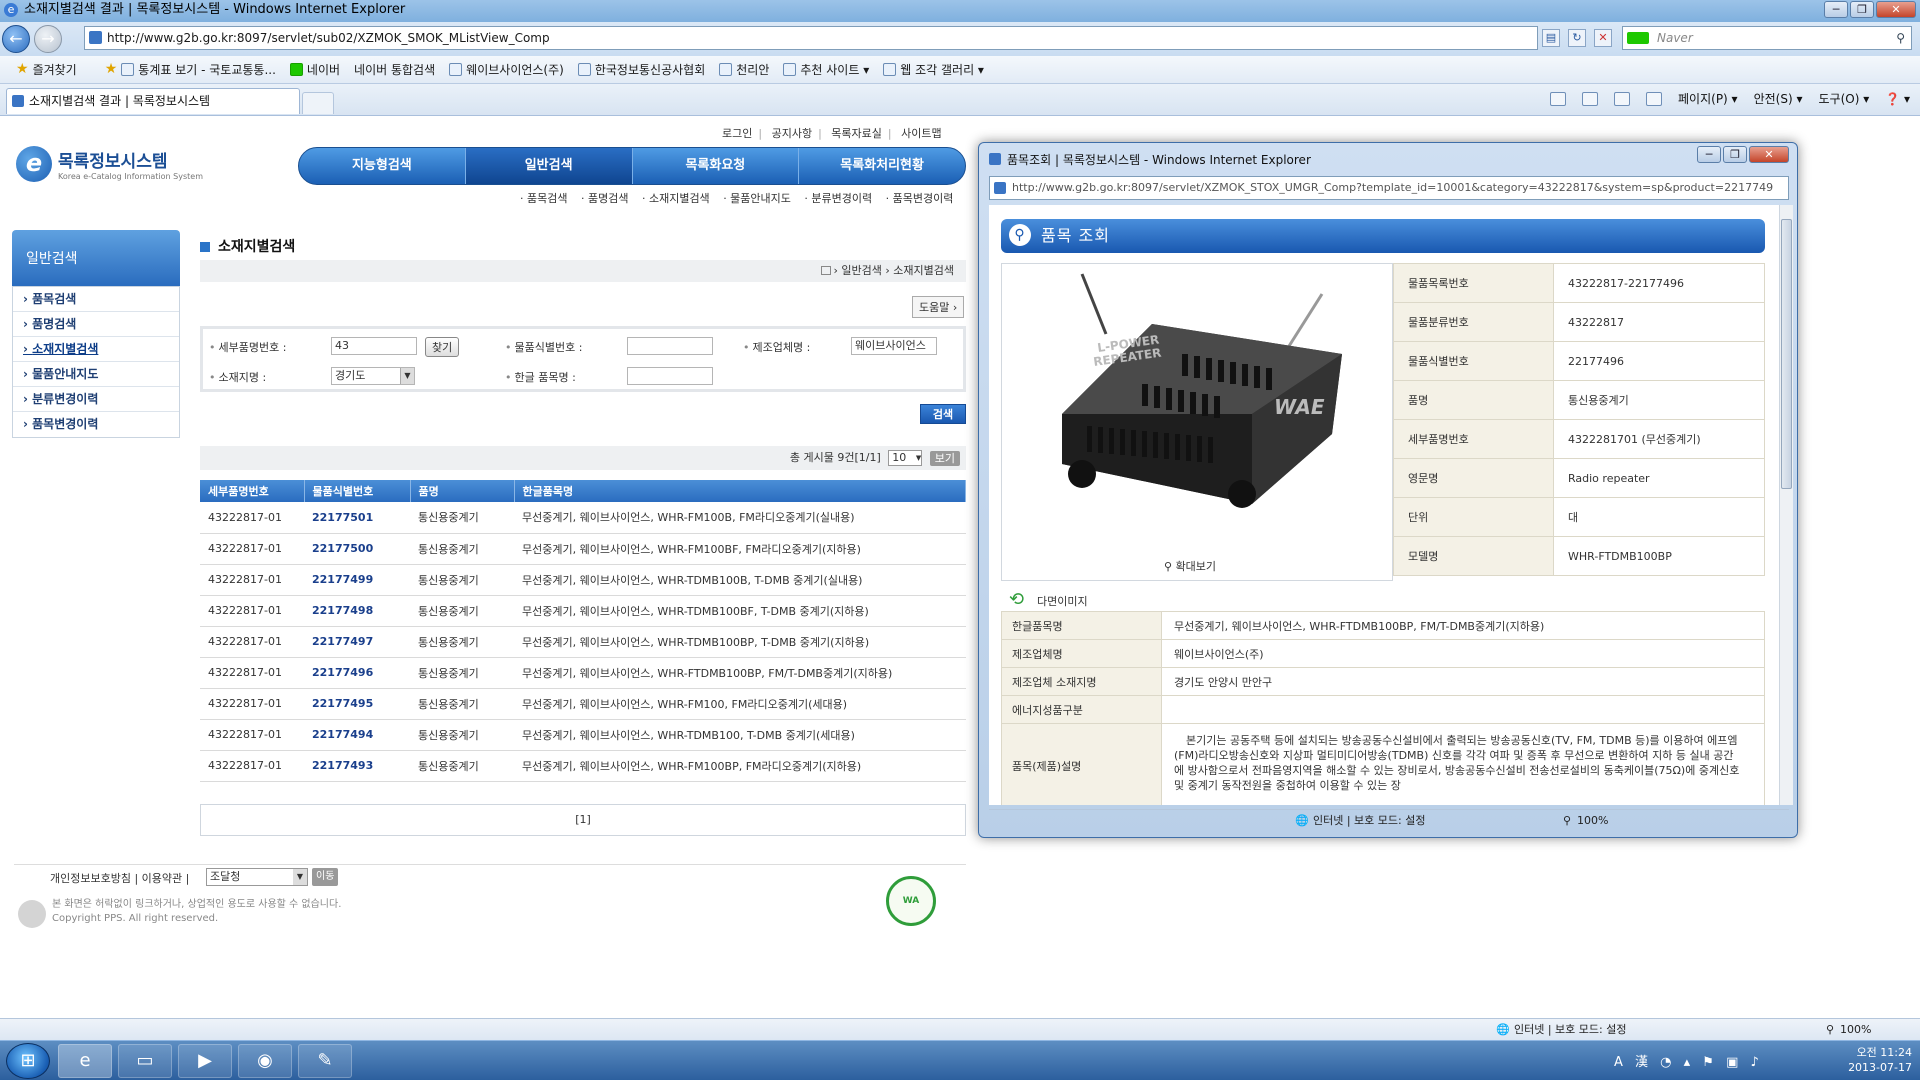  I want to click on view-button: 보기, so click(944, 458).